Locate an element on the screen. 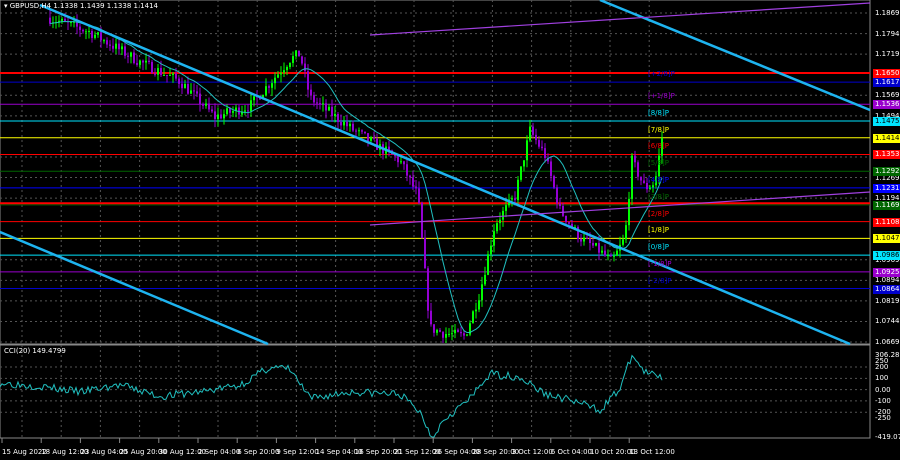  cci-tick-label: 100 is located at coordinates (882, 378).